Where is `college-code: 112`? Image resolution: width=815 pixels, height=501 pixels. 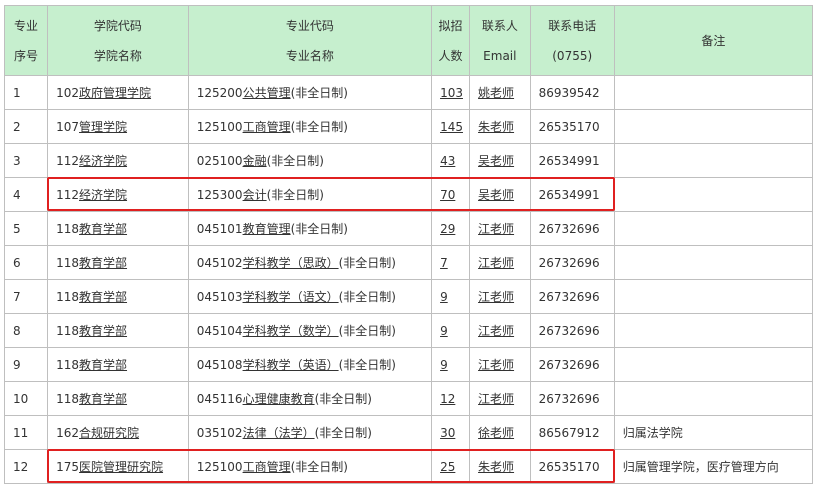 college-code: 112 is located at coordinates (68, 195).